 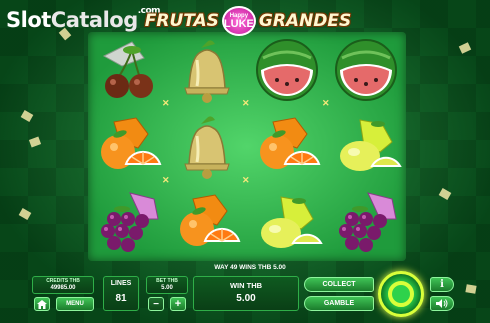 I want to click on game-logo: FRUTAS Happy LUKE GRANDES, so click(x=248, y=21).